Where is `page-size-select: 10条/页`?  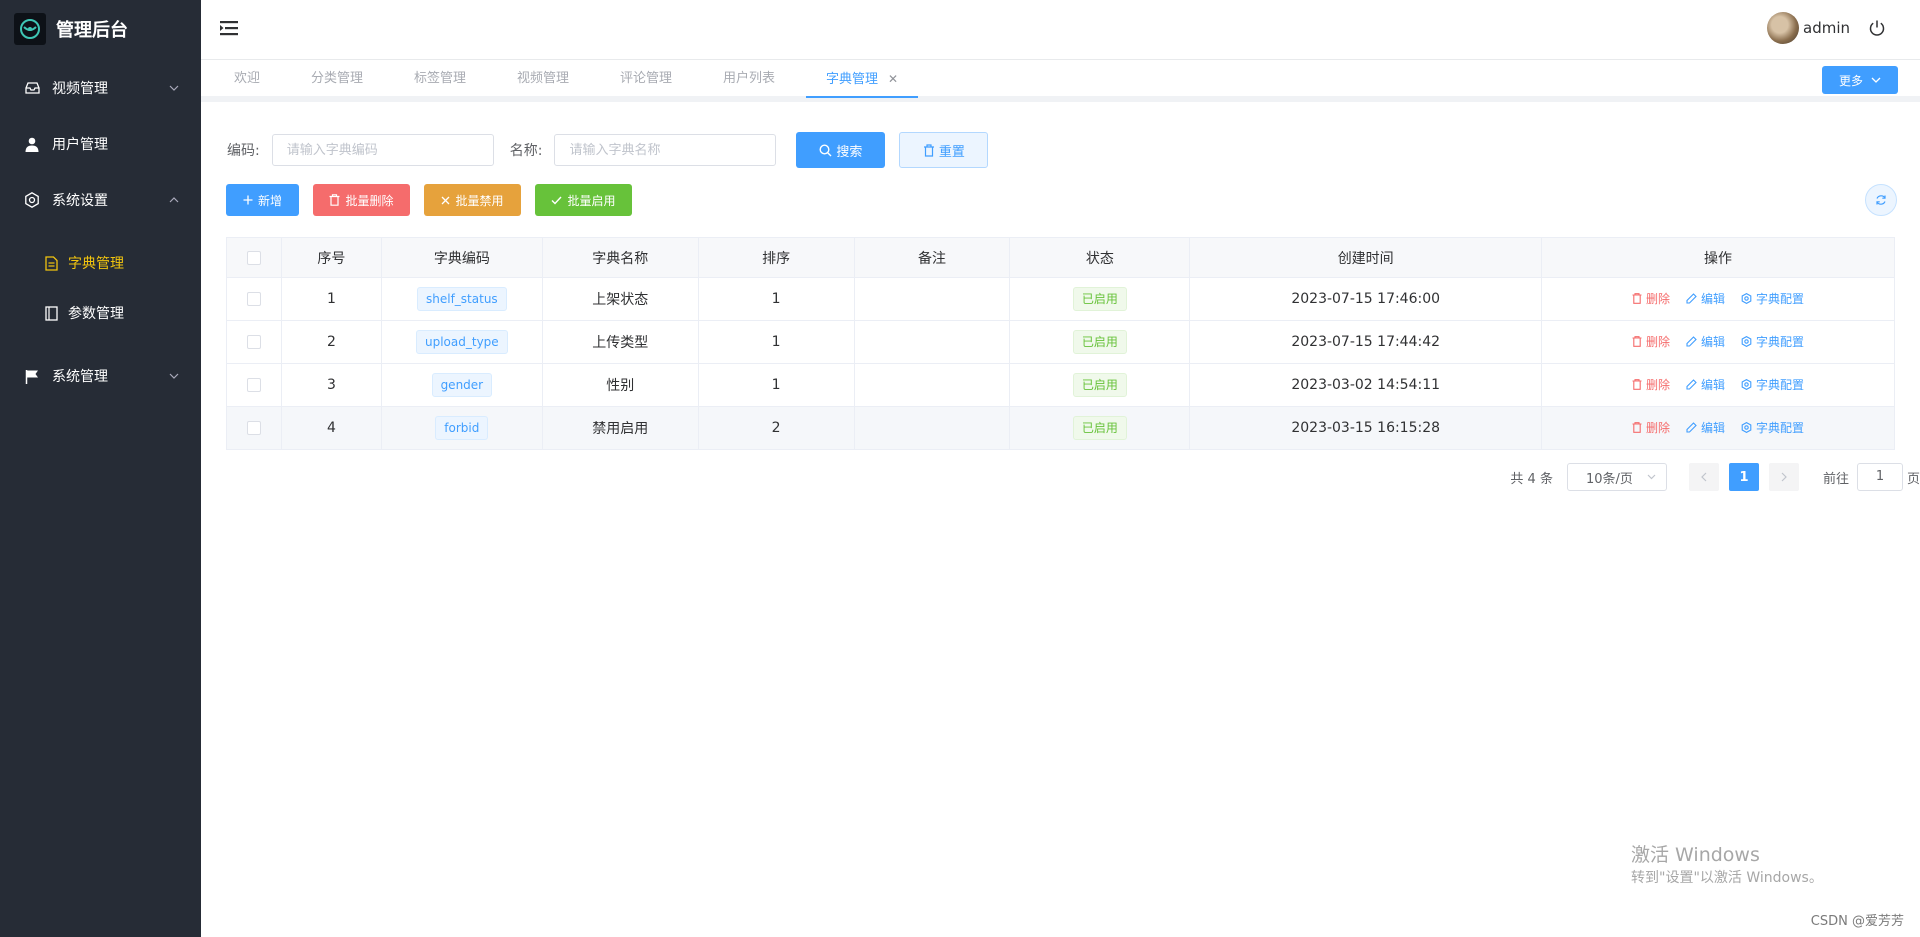 page-size-select: 10条/页 is located at coordinates (1616, 477).